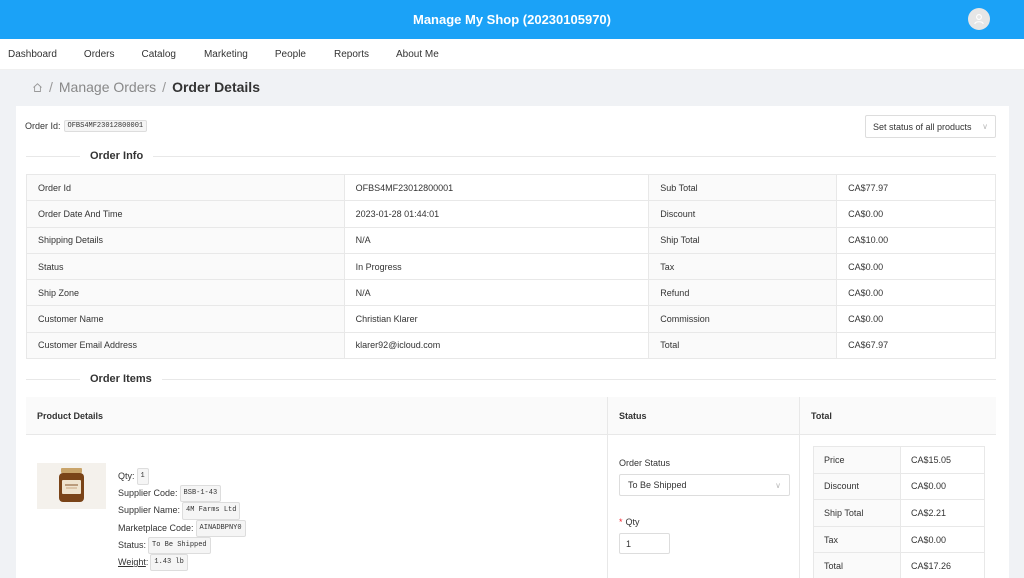 The width and height of the screenshot is (1024, 578). I want to click on weight-label: Weight, so click(132, 562).